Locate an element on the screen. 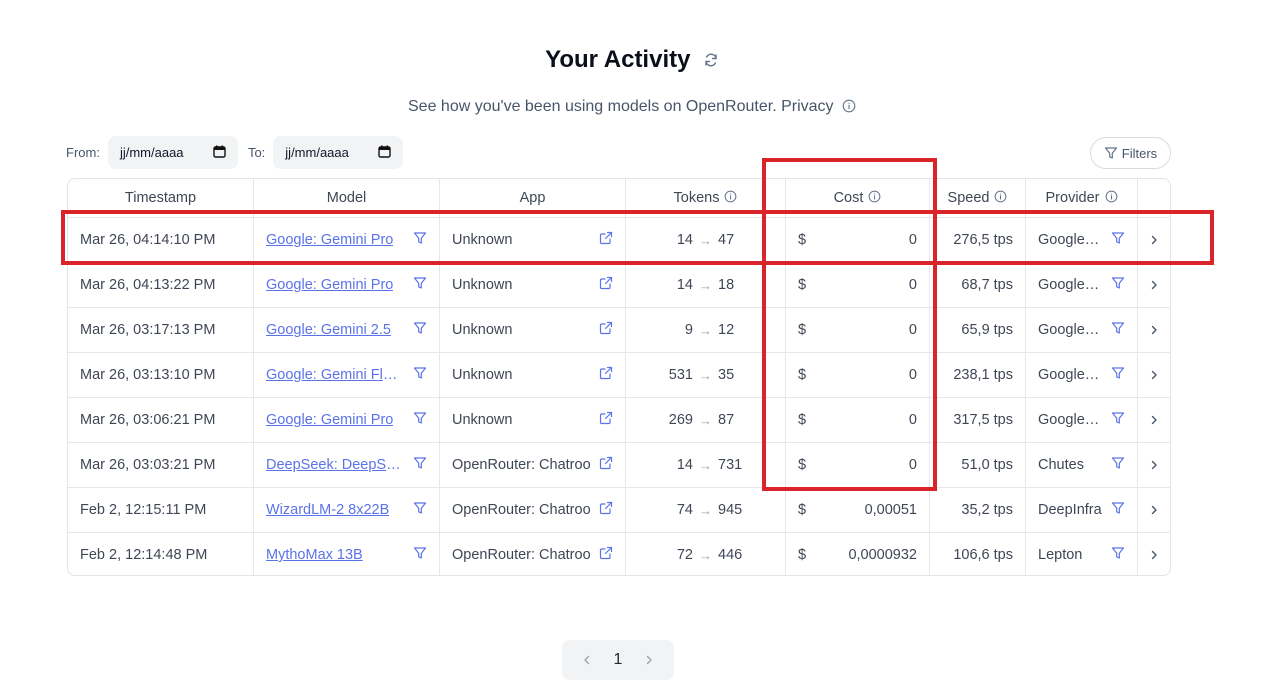 The height and width of the screenshot is (680, 1264). header-tokens: Tokens is located at coordinates (706, 198).